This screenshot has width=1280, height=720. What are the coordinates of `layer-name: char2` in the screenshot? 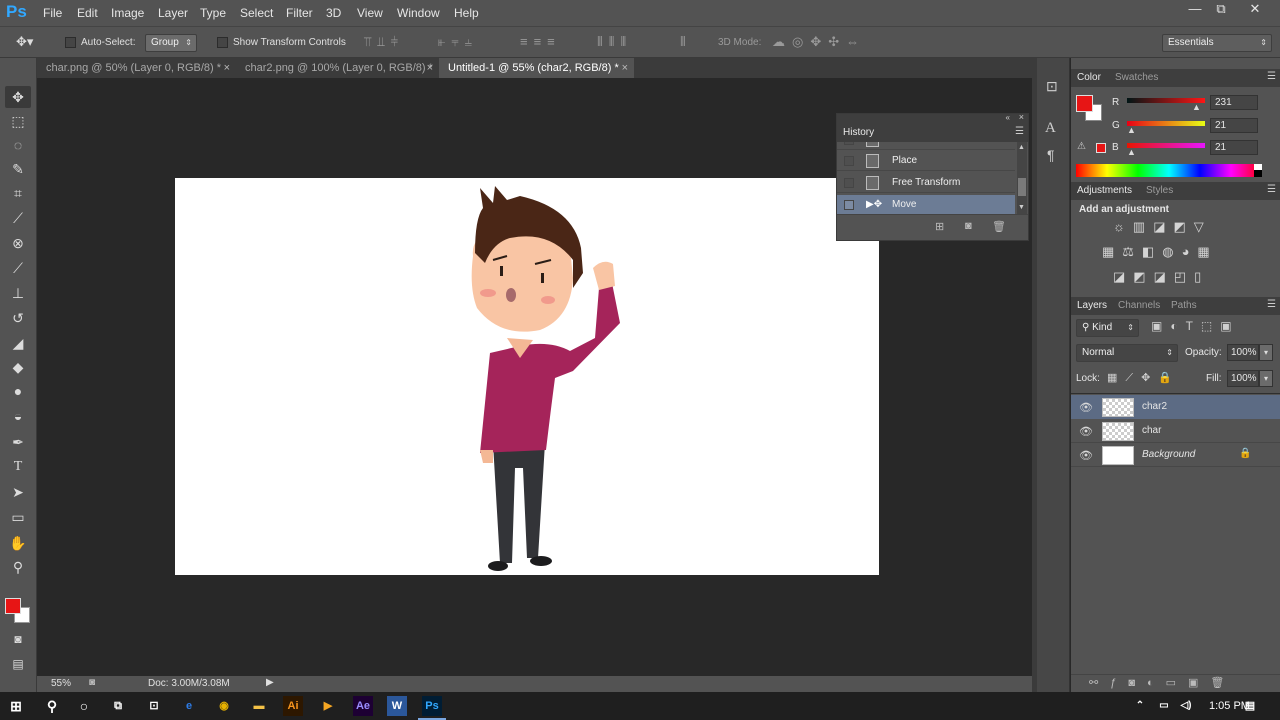 It's located at (1154, 406).